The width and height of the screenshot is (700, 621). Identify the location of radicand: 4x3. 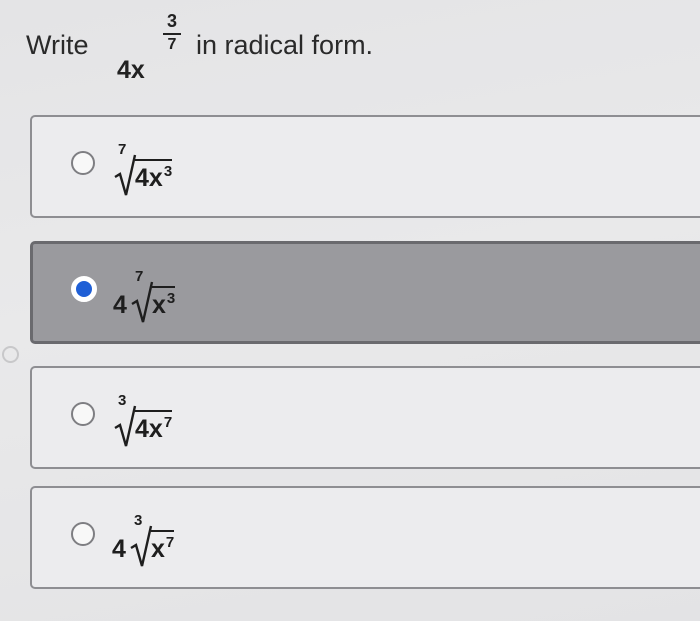
(154, 176).